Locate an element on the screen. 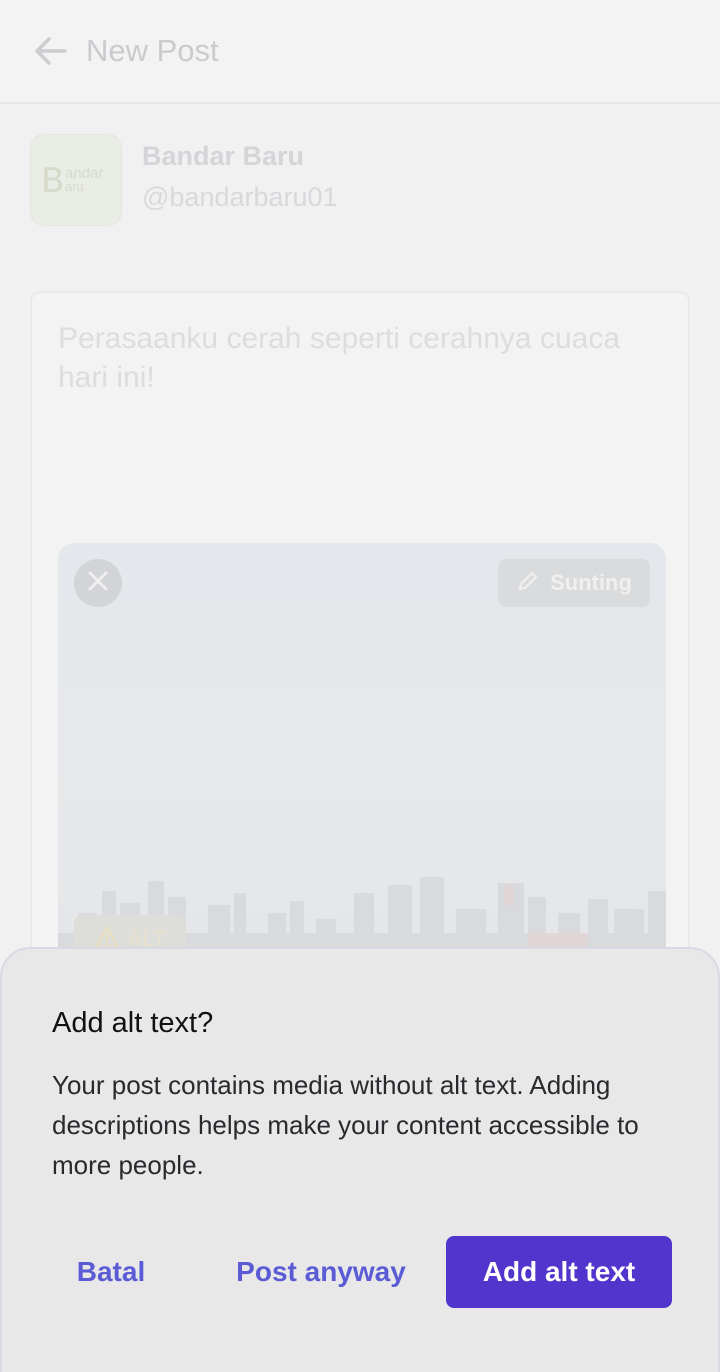 This screenshot has height=1372, width=720. dialog-title: Add alt text? is located at coordinates (133, 1023).